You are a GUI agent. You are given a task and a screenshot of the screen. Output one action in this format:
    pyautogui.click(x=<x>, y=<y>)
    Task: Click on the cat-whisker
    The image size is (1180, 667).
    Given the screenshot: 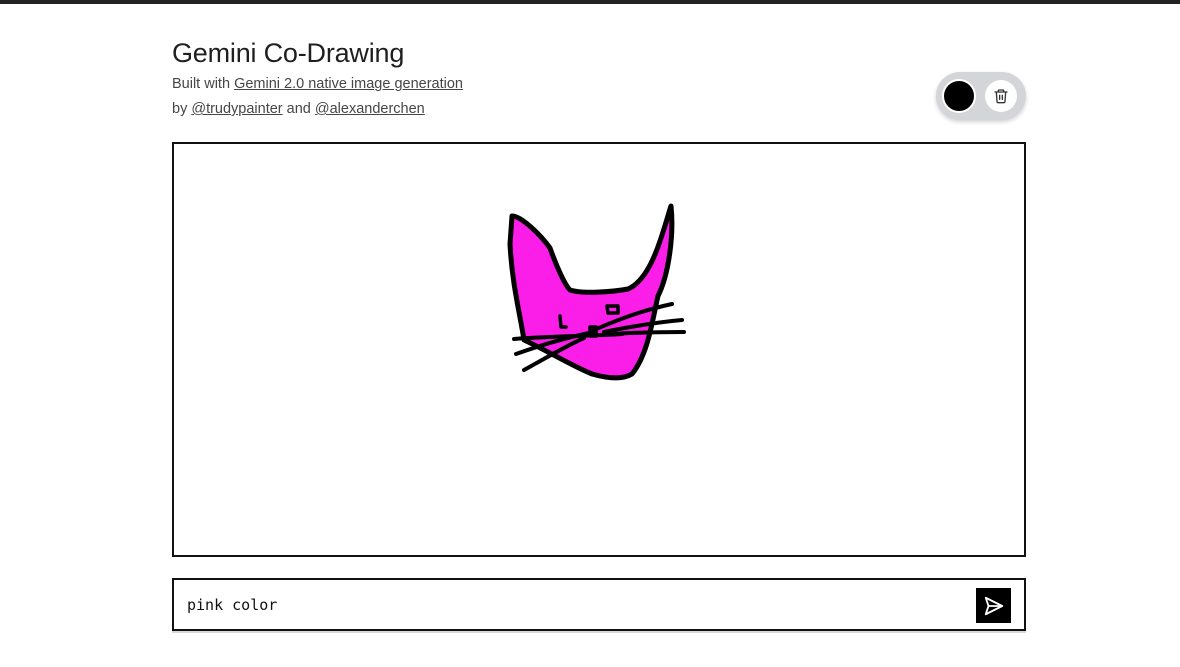 What is the action you would take?
    pyautogui.click(x=649, y=333)
    